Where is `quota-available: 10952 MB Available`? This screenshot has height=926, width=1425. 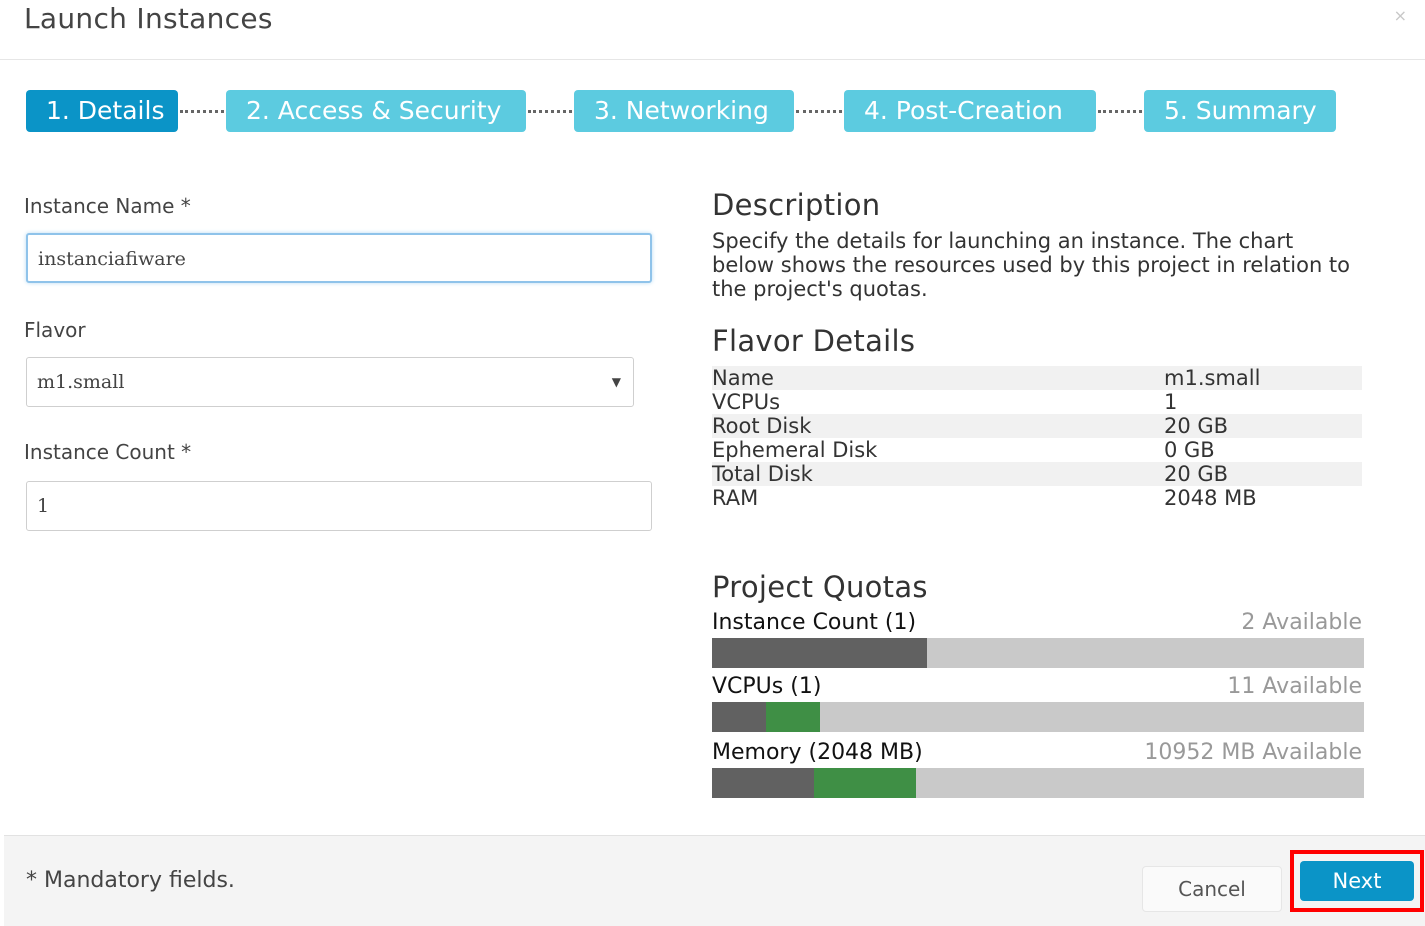
quota-available: 10952 MB Available is located at coordinates (1253, 752).